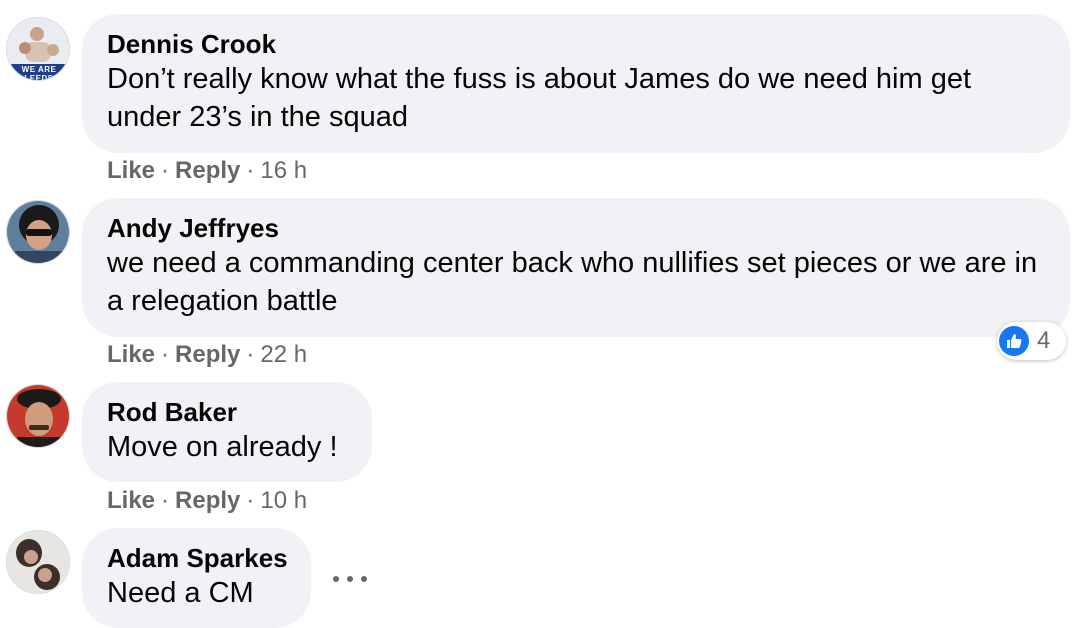 The image size is (1081, 628). I want to click on comment-author: Dennis Crook, so click(575, 44).